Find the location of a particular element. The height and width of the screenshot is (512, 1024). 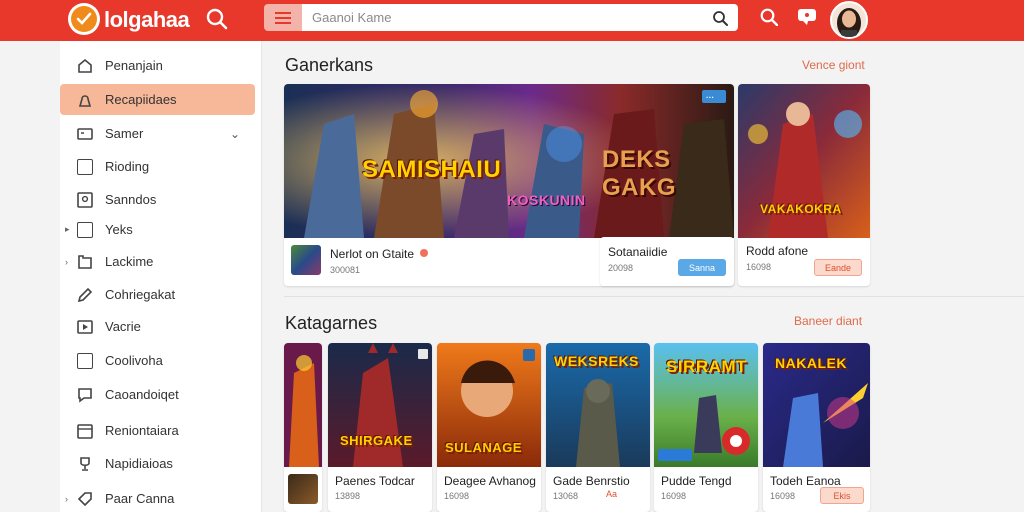

category-art-title: WEKSREKS is located at coordinates (596, 361).